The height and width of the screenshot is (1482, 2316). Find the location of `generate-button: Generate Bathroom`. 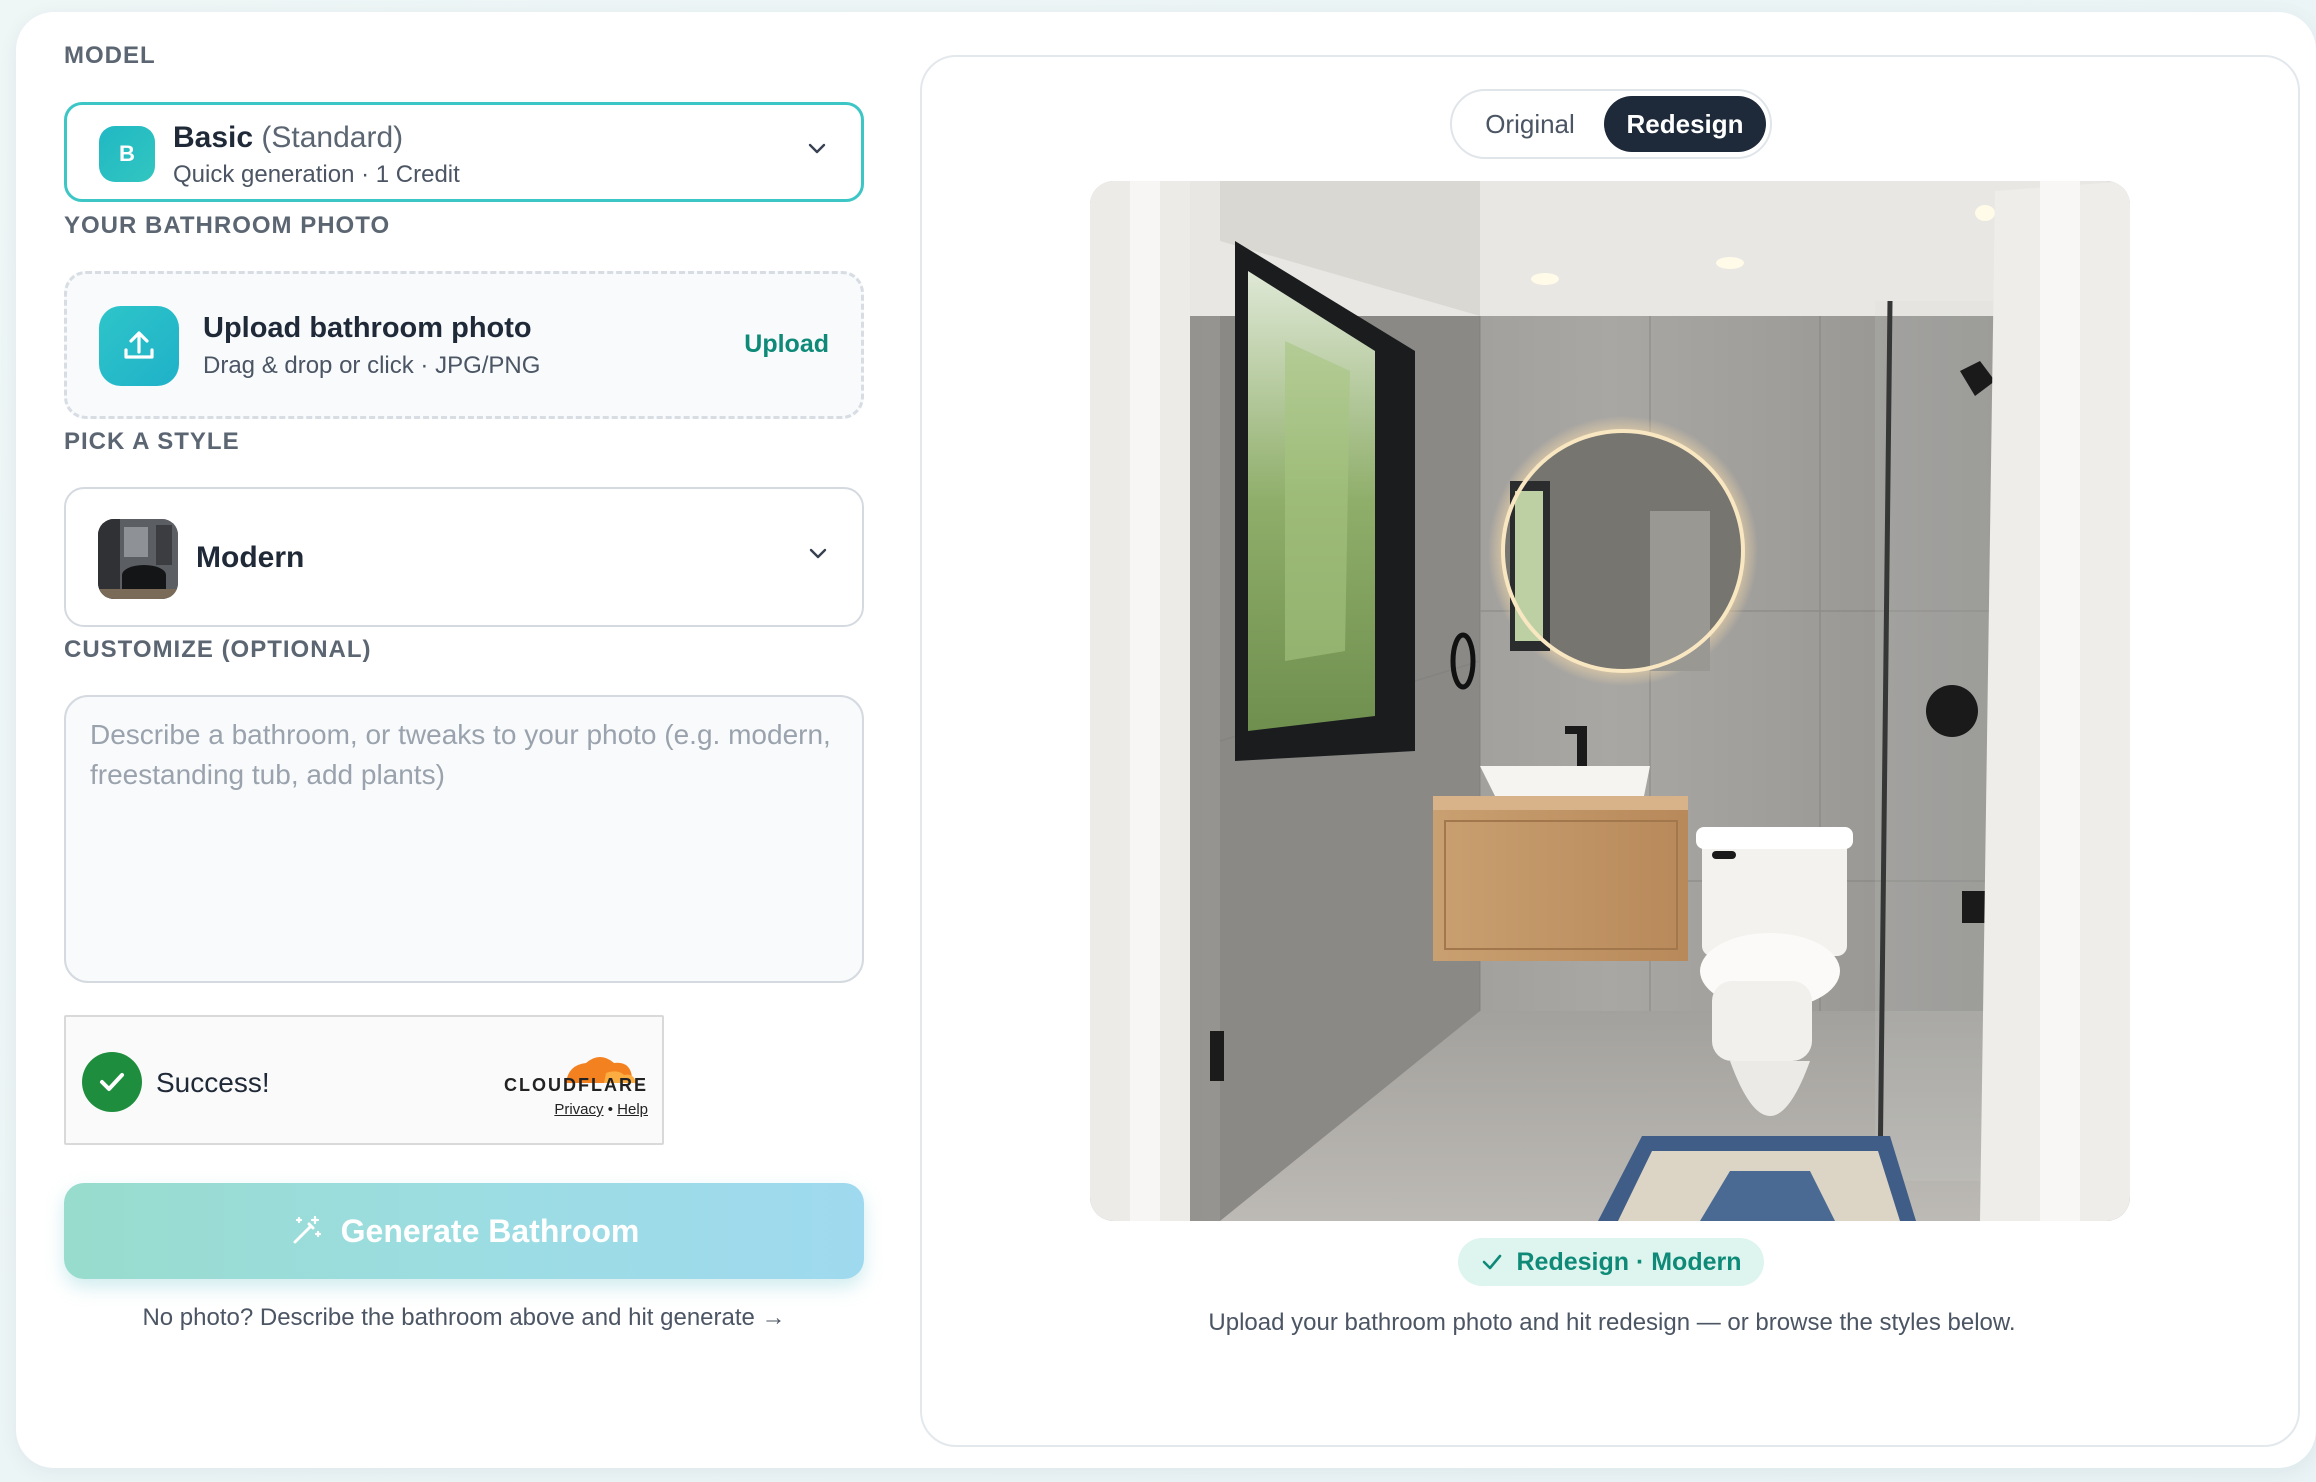

generate-button: Generate Bathroom is located at coordinates (464, 1231).